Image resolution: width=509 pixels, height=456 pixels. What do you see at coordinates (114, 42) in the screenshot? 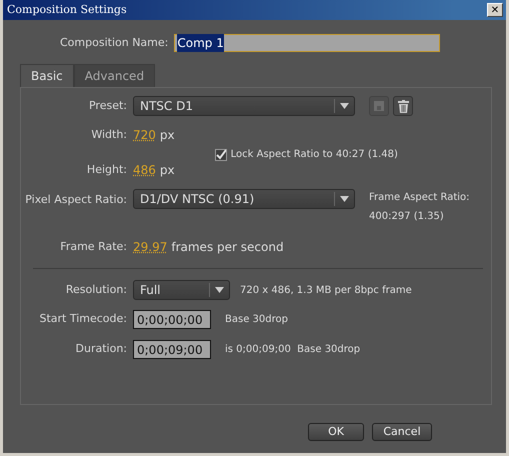
I see `field-label: Composition Name:` at bounding box center [114, 42].